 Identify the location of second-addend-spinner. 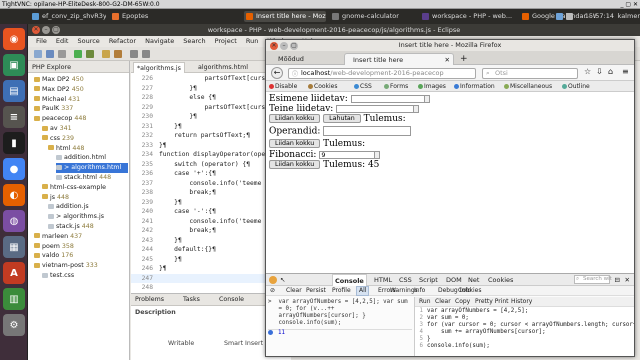
(416, 108).